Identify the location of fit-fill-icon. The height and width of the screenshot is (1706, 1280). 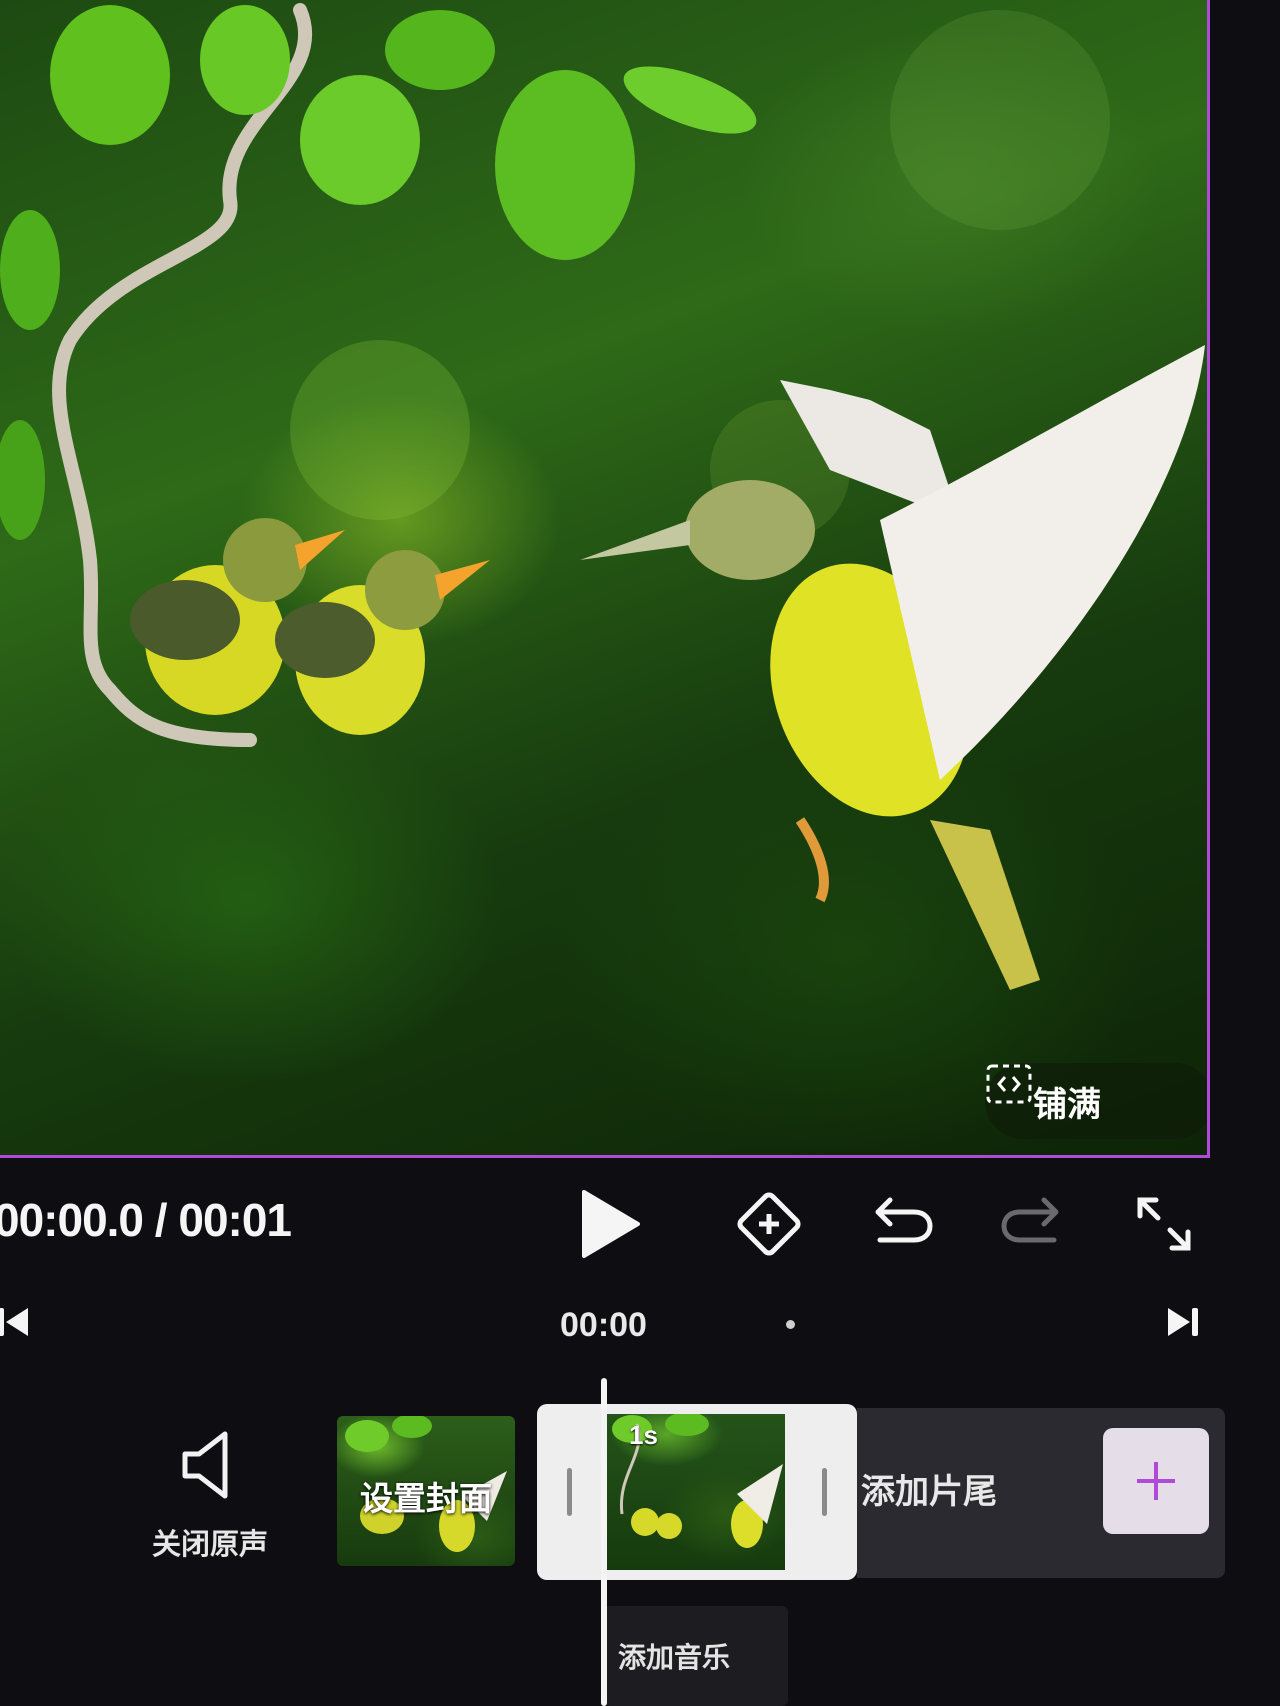
(1009, 1084).